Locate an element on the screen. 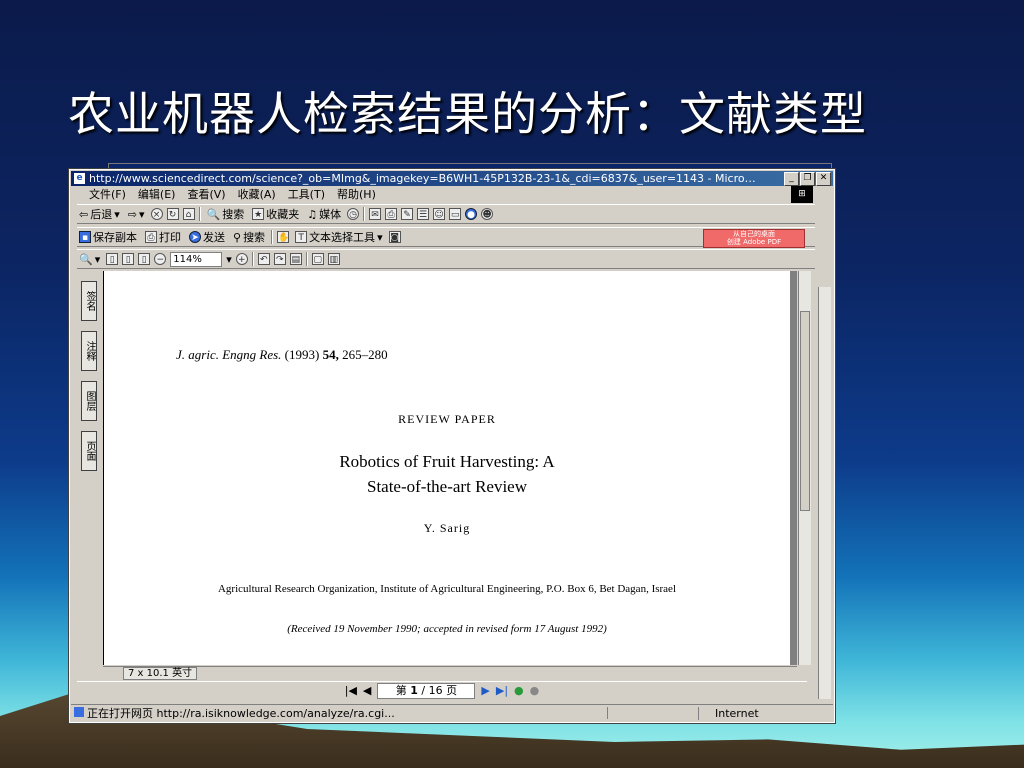 The width and height of the screenshot is (1024, 768). first-page-icon: |◀ is located at coordinates (351, 690).